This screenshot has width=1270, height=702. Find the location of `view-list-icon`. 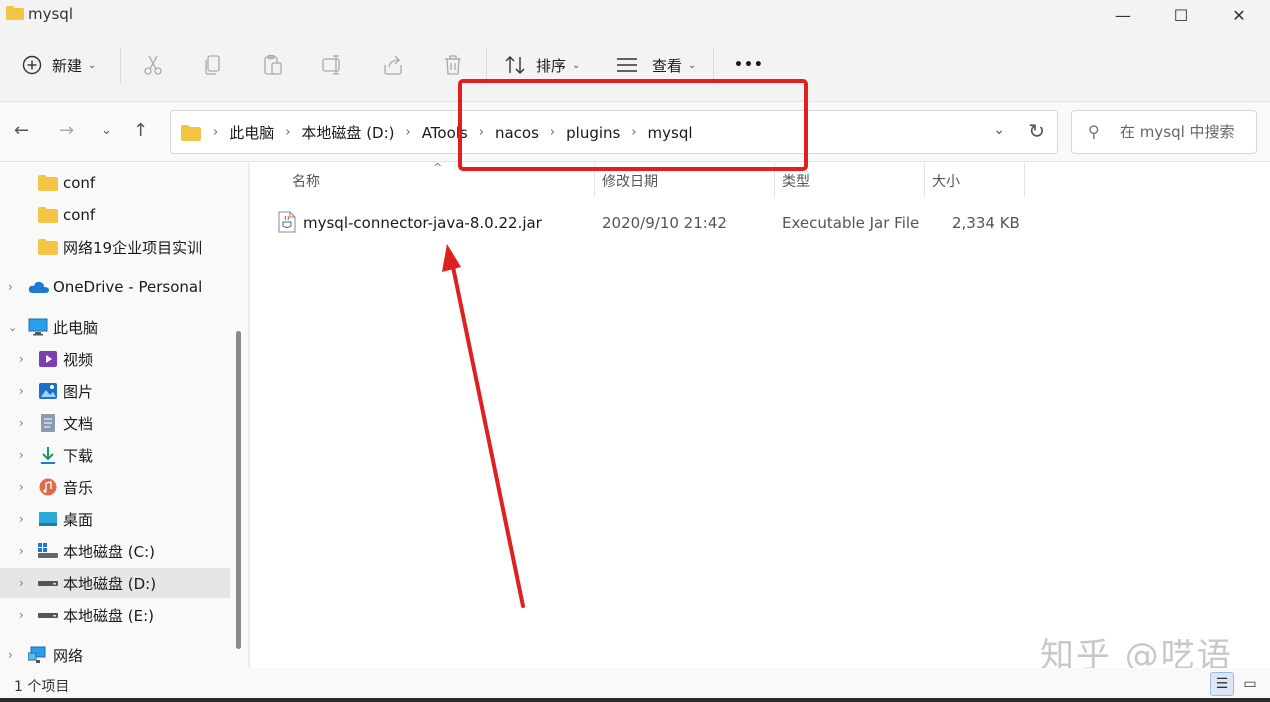

view-list-icon is located at coordinates (627, 65).